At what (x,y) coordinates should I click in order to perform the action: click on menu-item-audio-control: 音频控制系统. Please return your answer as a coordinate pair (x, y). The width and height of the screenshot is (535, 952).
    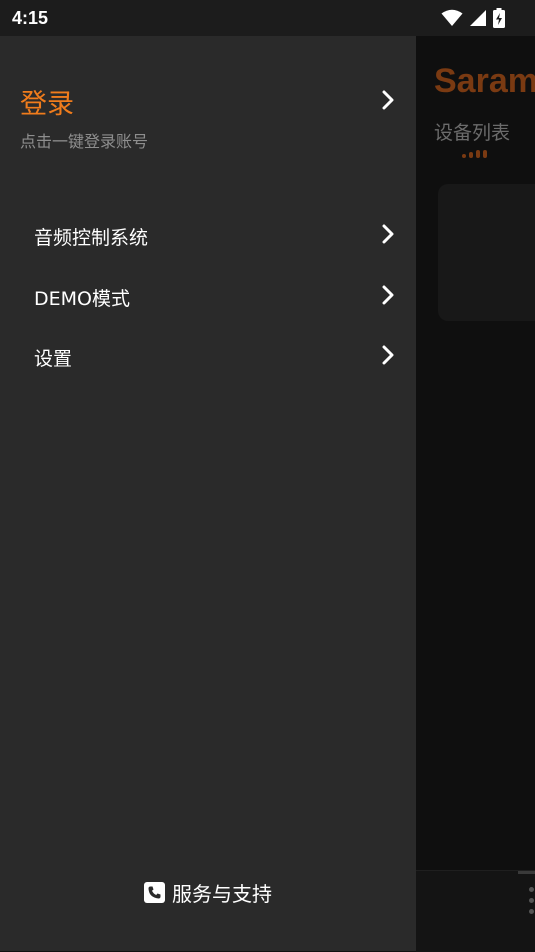
    Looking at the image, I should click on (208, 235).